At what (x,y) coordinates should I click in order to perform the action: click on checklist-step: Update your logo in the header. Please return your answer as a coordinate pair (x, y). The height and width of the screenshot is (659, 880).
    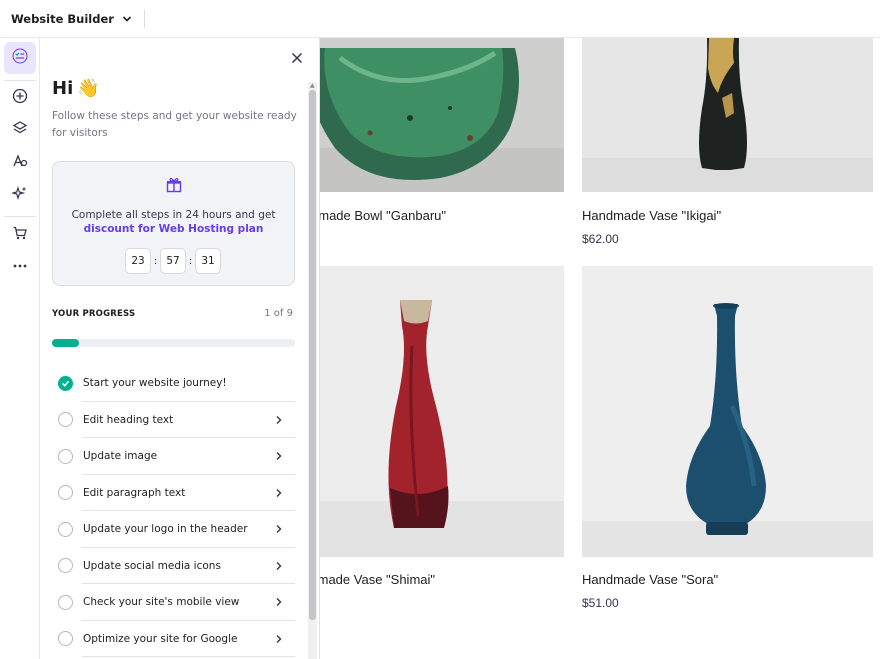
    Looking at the image, I should click on (173, 529).